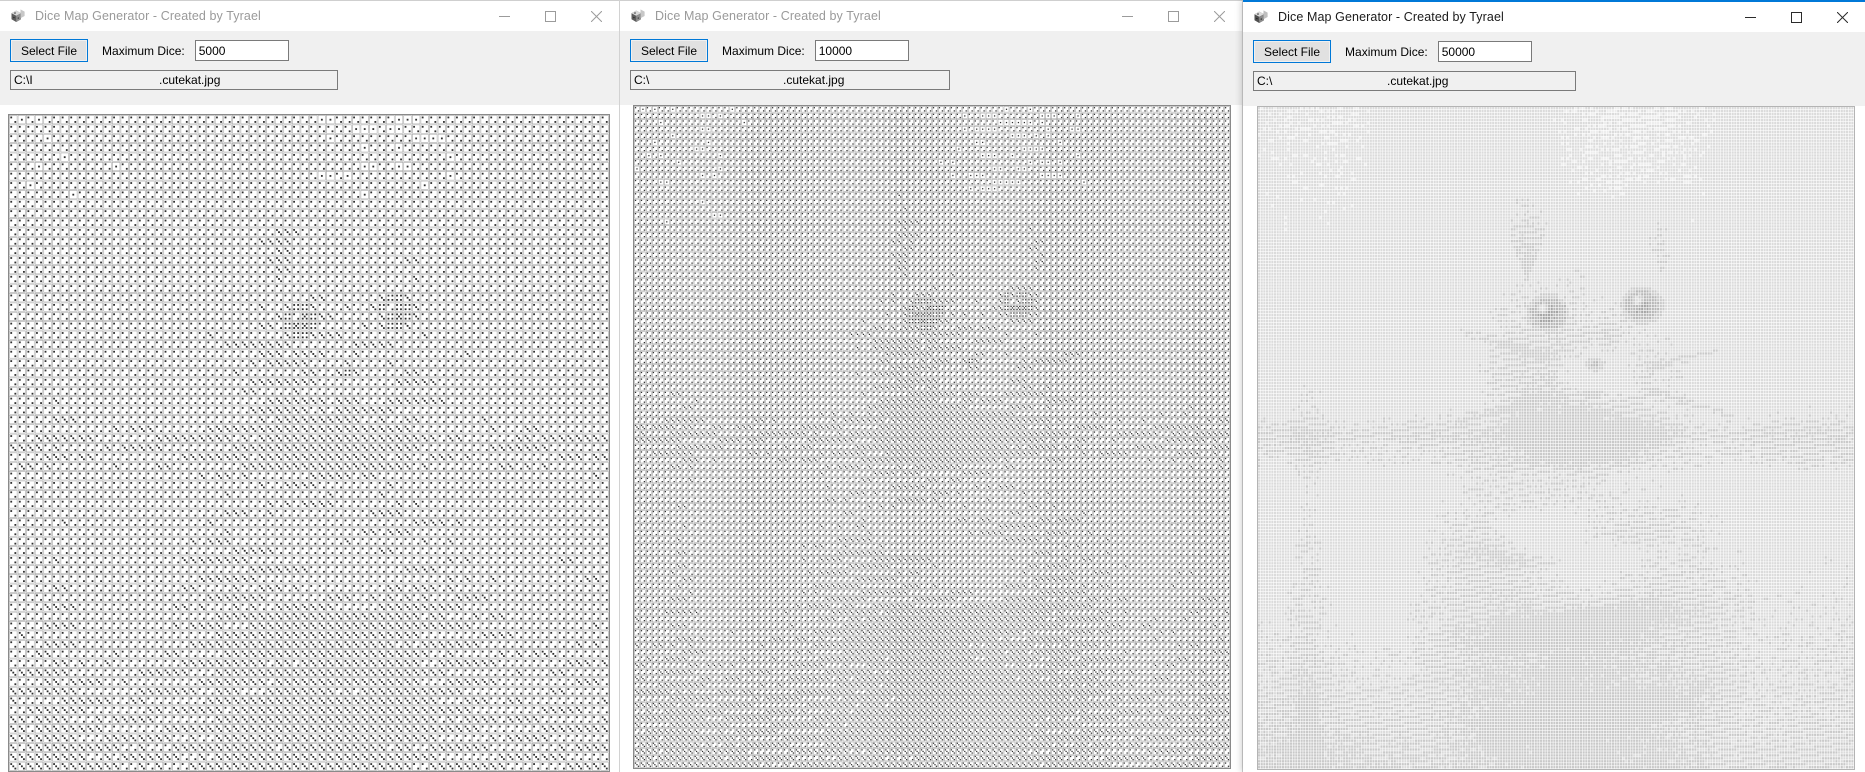 This screenshot has width=1865, height=772. What do you see at coordinates (23, 80) in the screenshot?
I see `file-path-prefix: C:\I` at bounding box center [23, 80].